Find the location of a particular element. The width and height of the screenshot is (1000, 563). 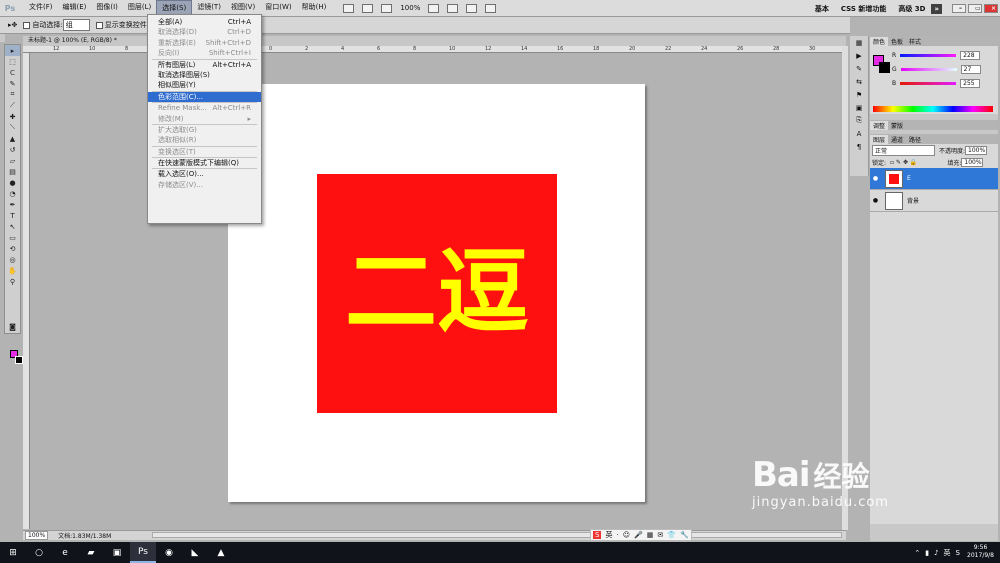

history-panel-icon: ▦ is located at coordinates (859, 42).